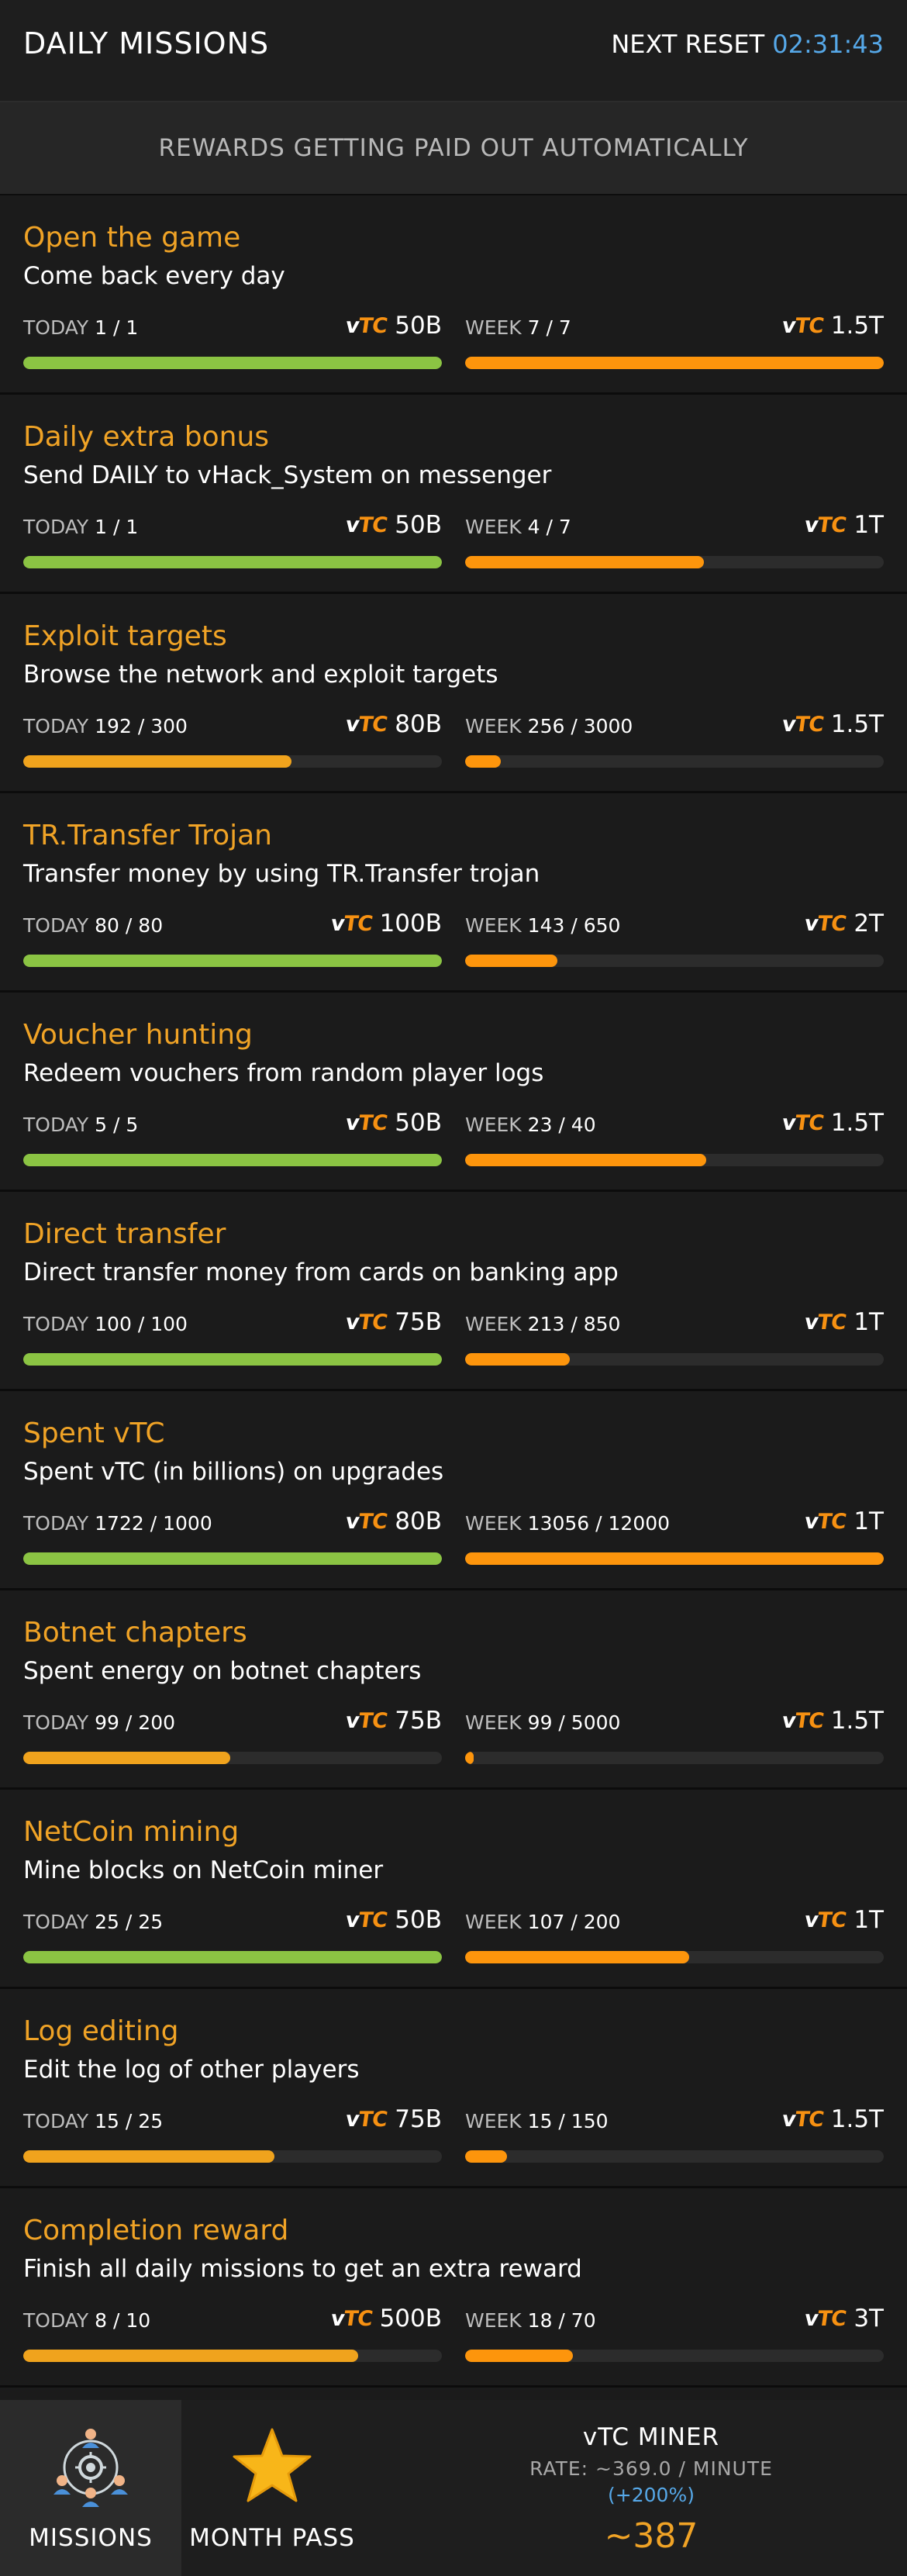  I want to click on week-progress-label: WEEK 213 / 850, so click(543, 1324).